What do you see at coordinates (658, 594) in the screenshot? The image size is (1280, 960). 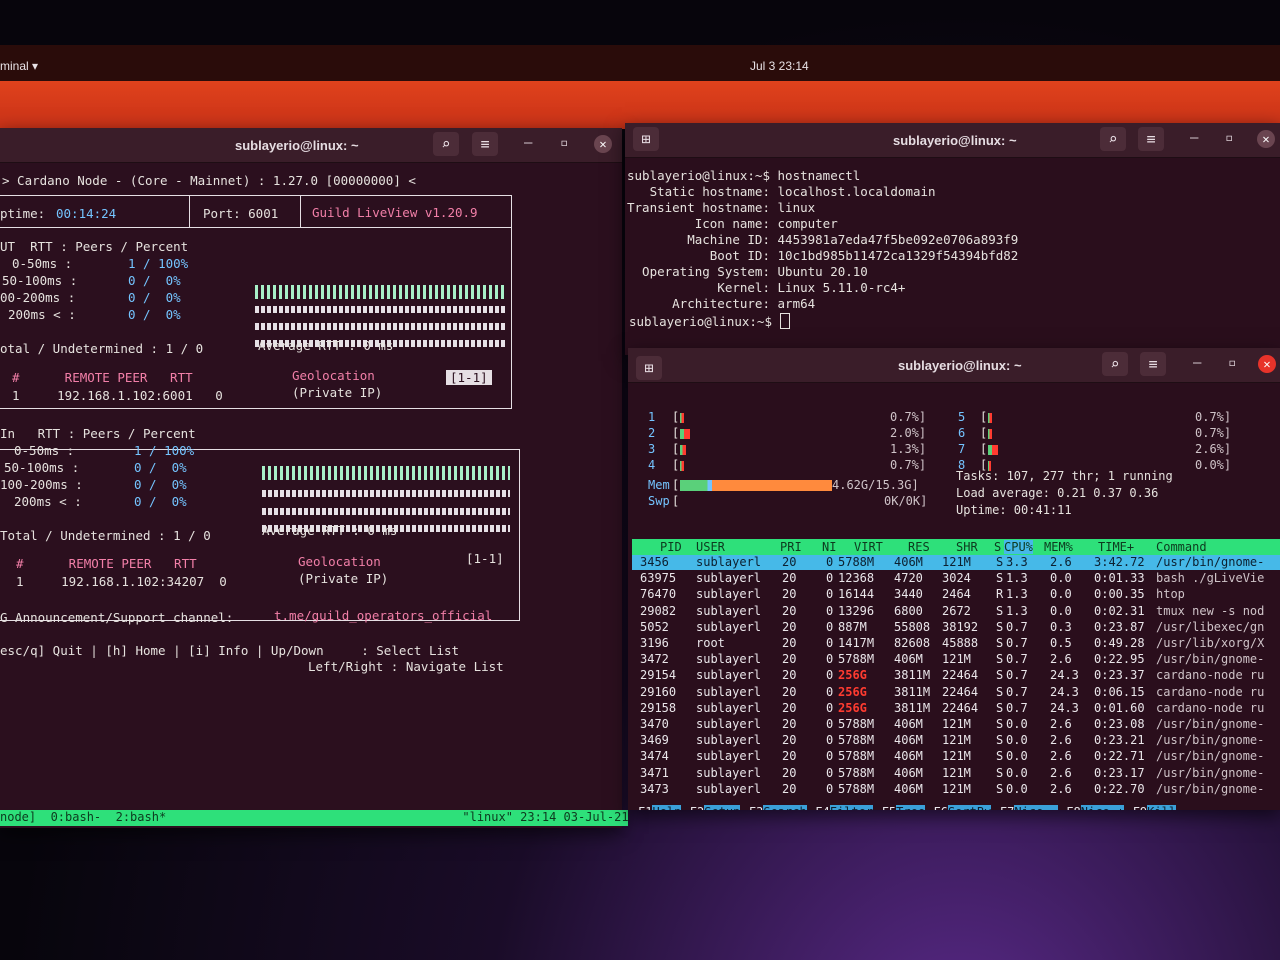 I see `cell-pid: 76470` at bounding box center [658, 594].